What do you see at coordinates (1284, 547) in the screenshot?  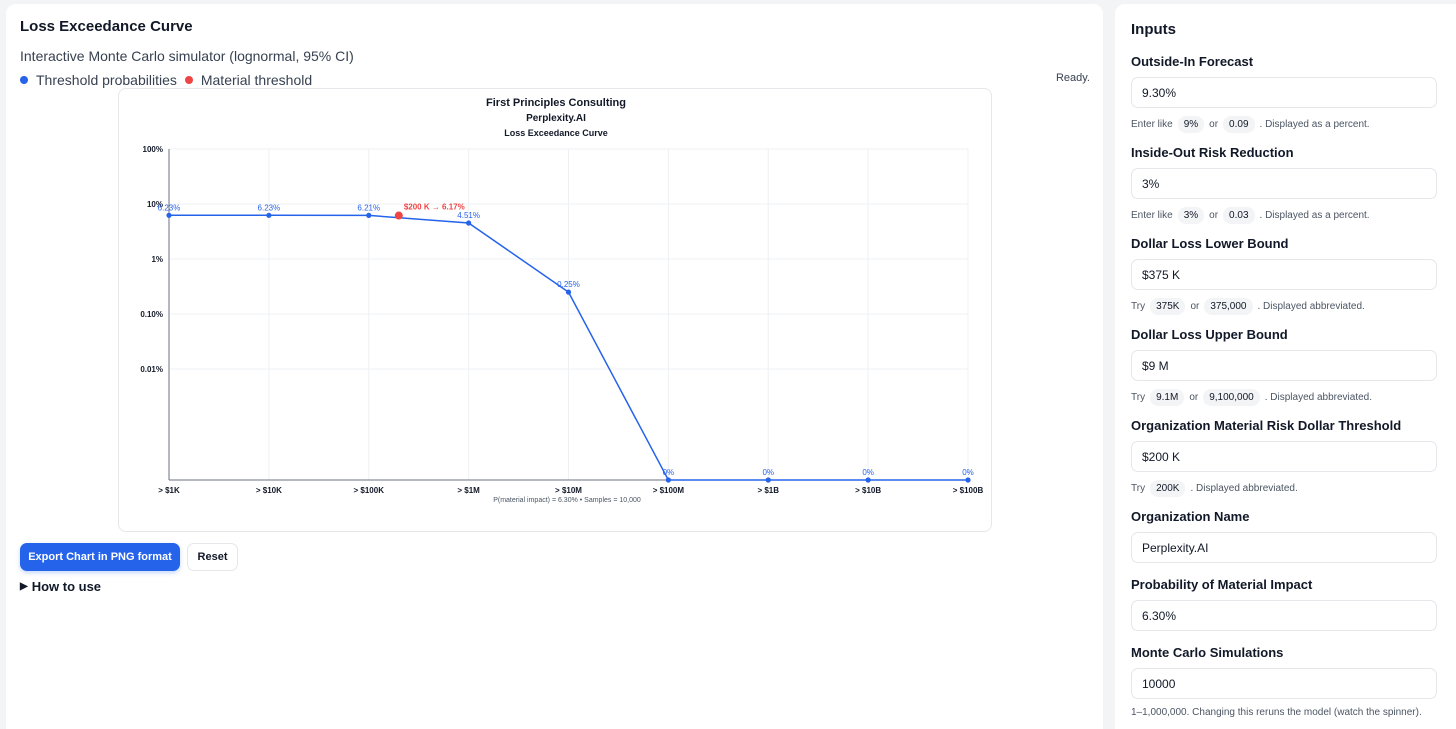 I see `org-name-input: Perplexity.AI` at bounding box center [1284, 547].